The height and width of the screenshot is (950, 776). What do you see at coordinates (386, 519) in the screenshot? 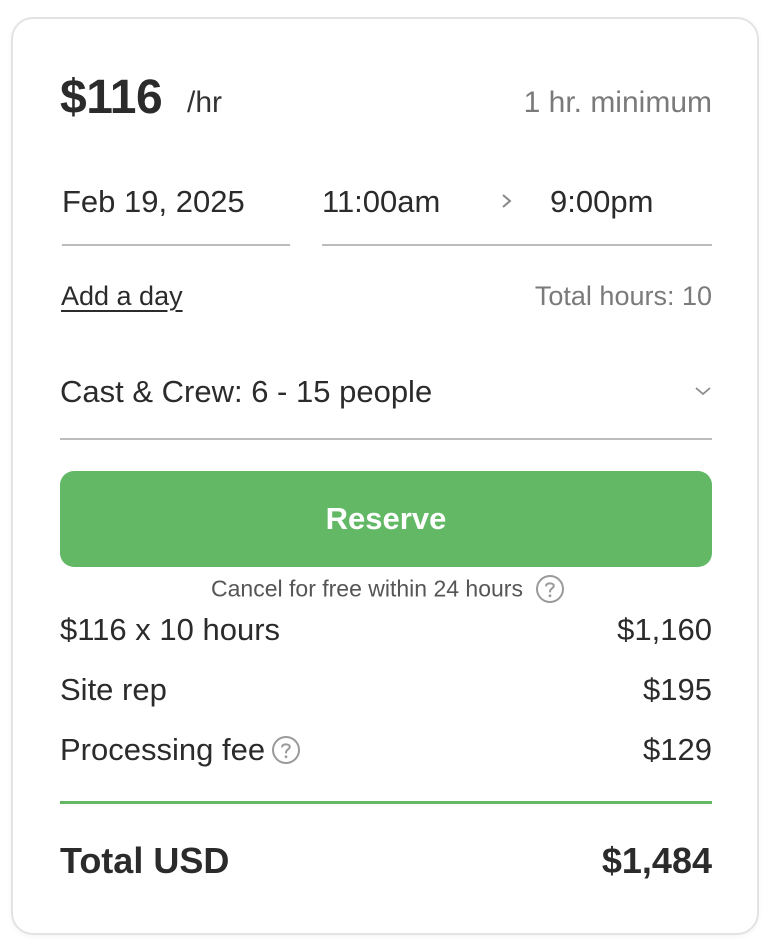
I see `reserve-button: Reserve` at bounding box center [386, 519].